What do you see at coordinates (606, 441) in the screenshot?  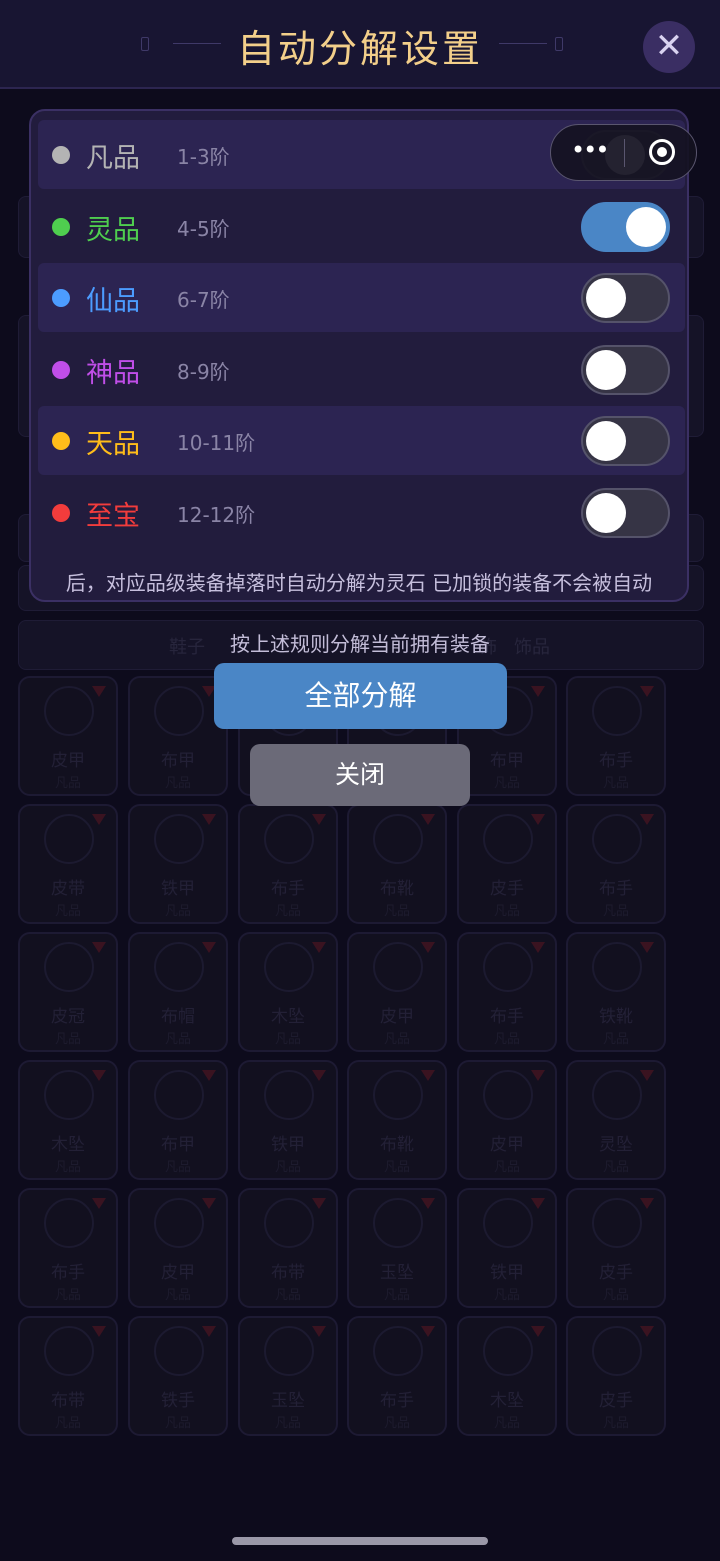 I see `toggle-knob` at bounding box center [606, 441].